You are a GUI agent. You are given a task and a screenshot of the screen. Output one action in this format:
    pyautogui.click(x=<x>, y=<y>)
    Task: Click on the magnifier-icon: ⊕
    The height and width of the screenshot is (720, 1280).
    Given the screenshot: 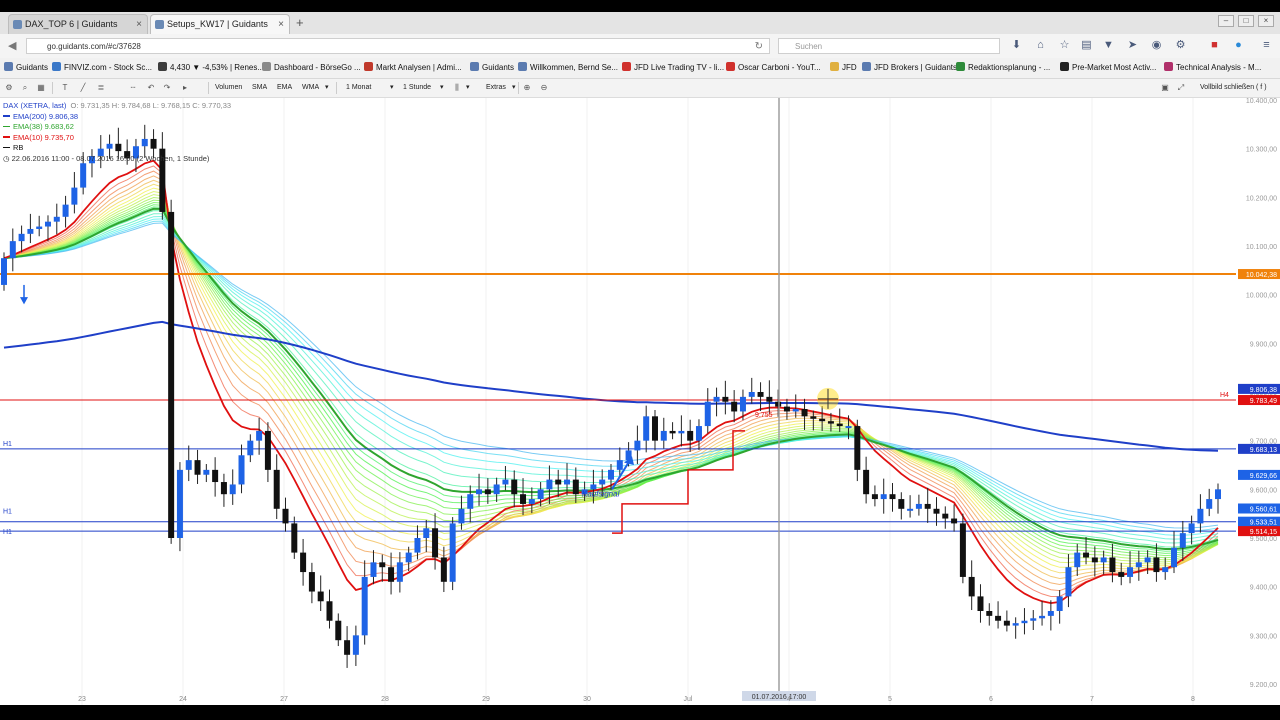 What is the action you would take?
    pyautogui.click(x=527, y=88)
    